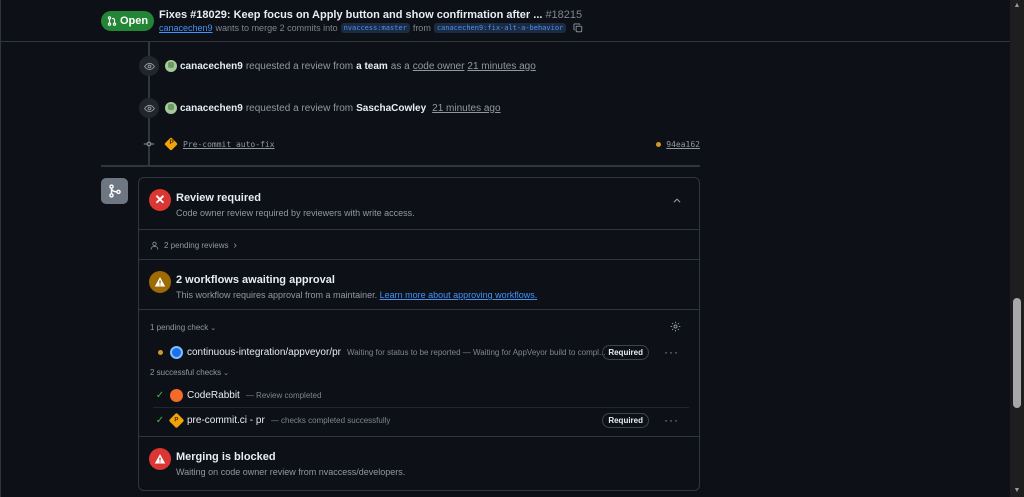  What do you see at coordinates (1017, 6) in the screenshot?
I see `scroll-up-arrow-icon: ▲` at bounding box center [1017, 6].